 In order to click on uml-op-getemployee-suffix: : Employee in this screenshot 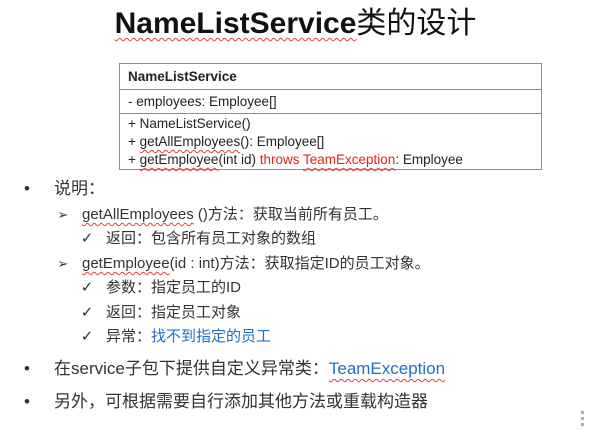, I will do `click(429, 159)`.